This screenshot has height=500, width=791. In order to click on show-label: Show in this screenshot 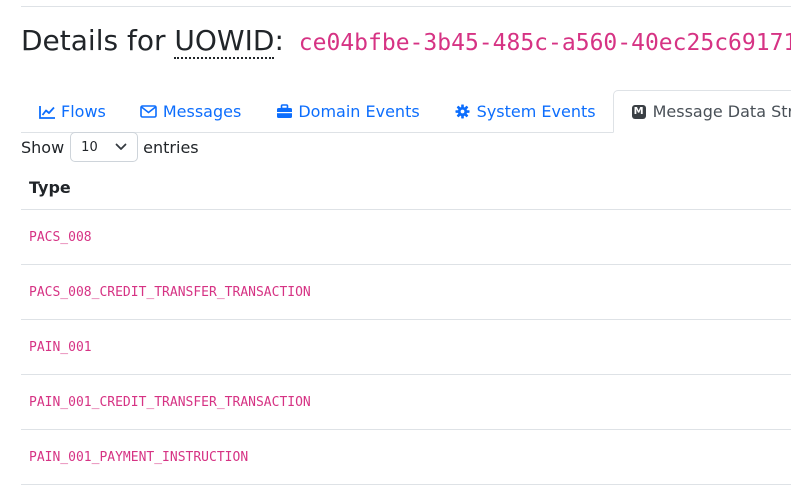, I will do `click(43, 147)`.